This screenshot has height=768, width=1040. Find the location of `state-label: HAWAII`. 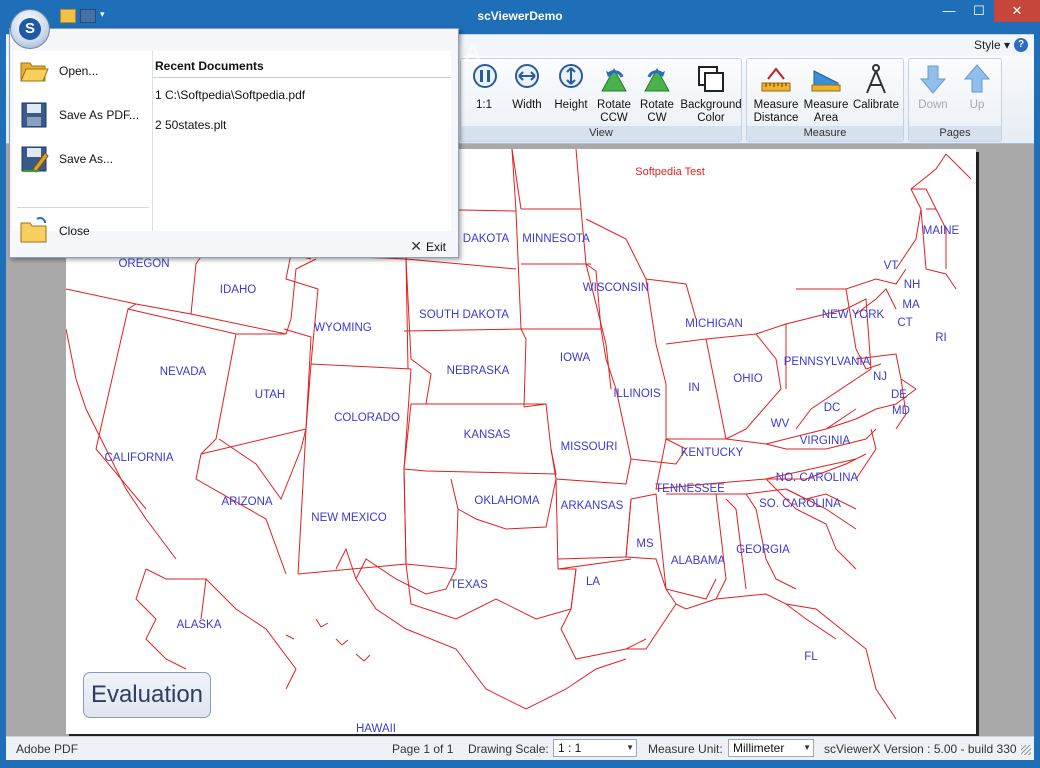

state-label: HAWAII is located at coordinates (376, 728).